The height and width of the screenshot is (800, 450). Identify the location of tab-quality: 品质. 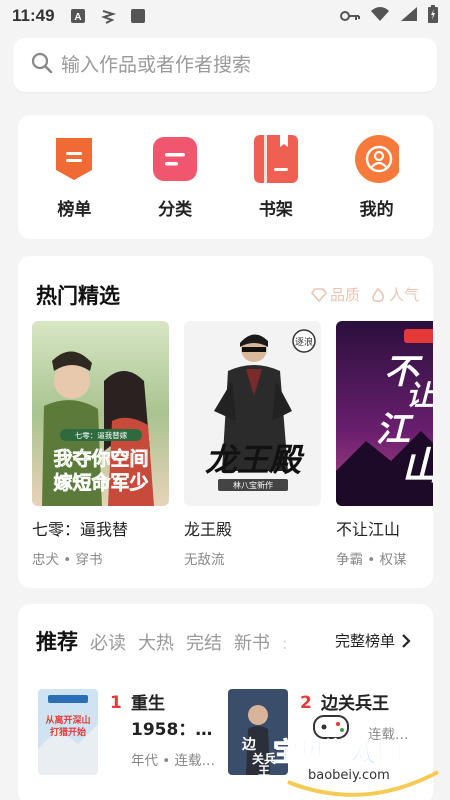
(335, 294).